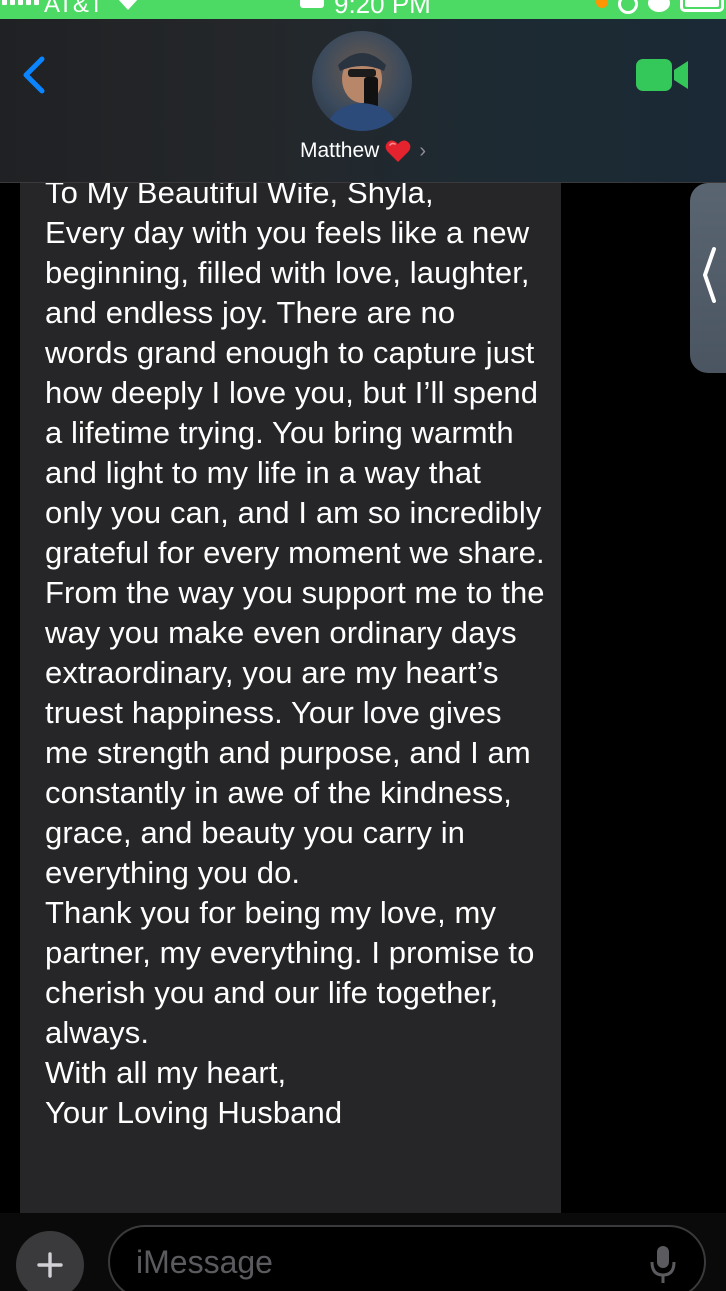 This screenshot has height=1291, width=726. What do you see at coordinates (204, 1262) in the screenshot?
I see `imessage-placeholder: iMessage` at bounding box center [204, 1262].